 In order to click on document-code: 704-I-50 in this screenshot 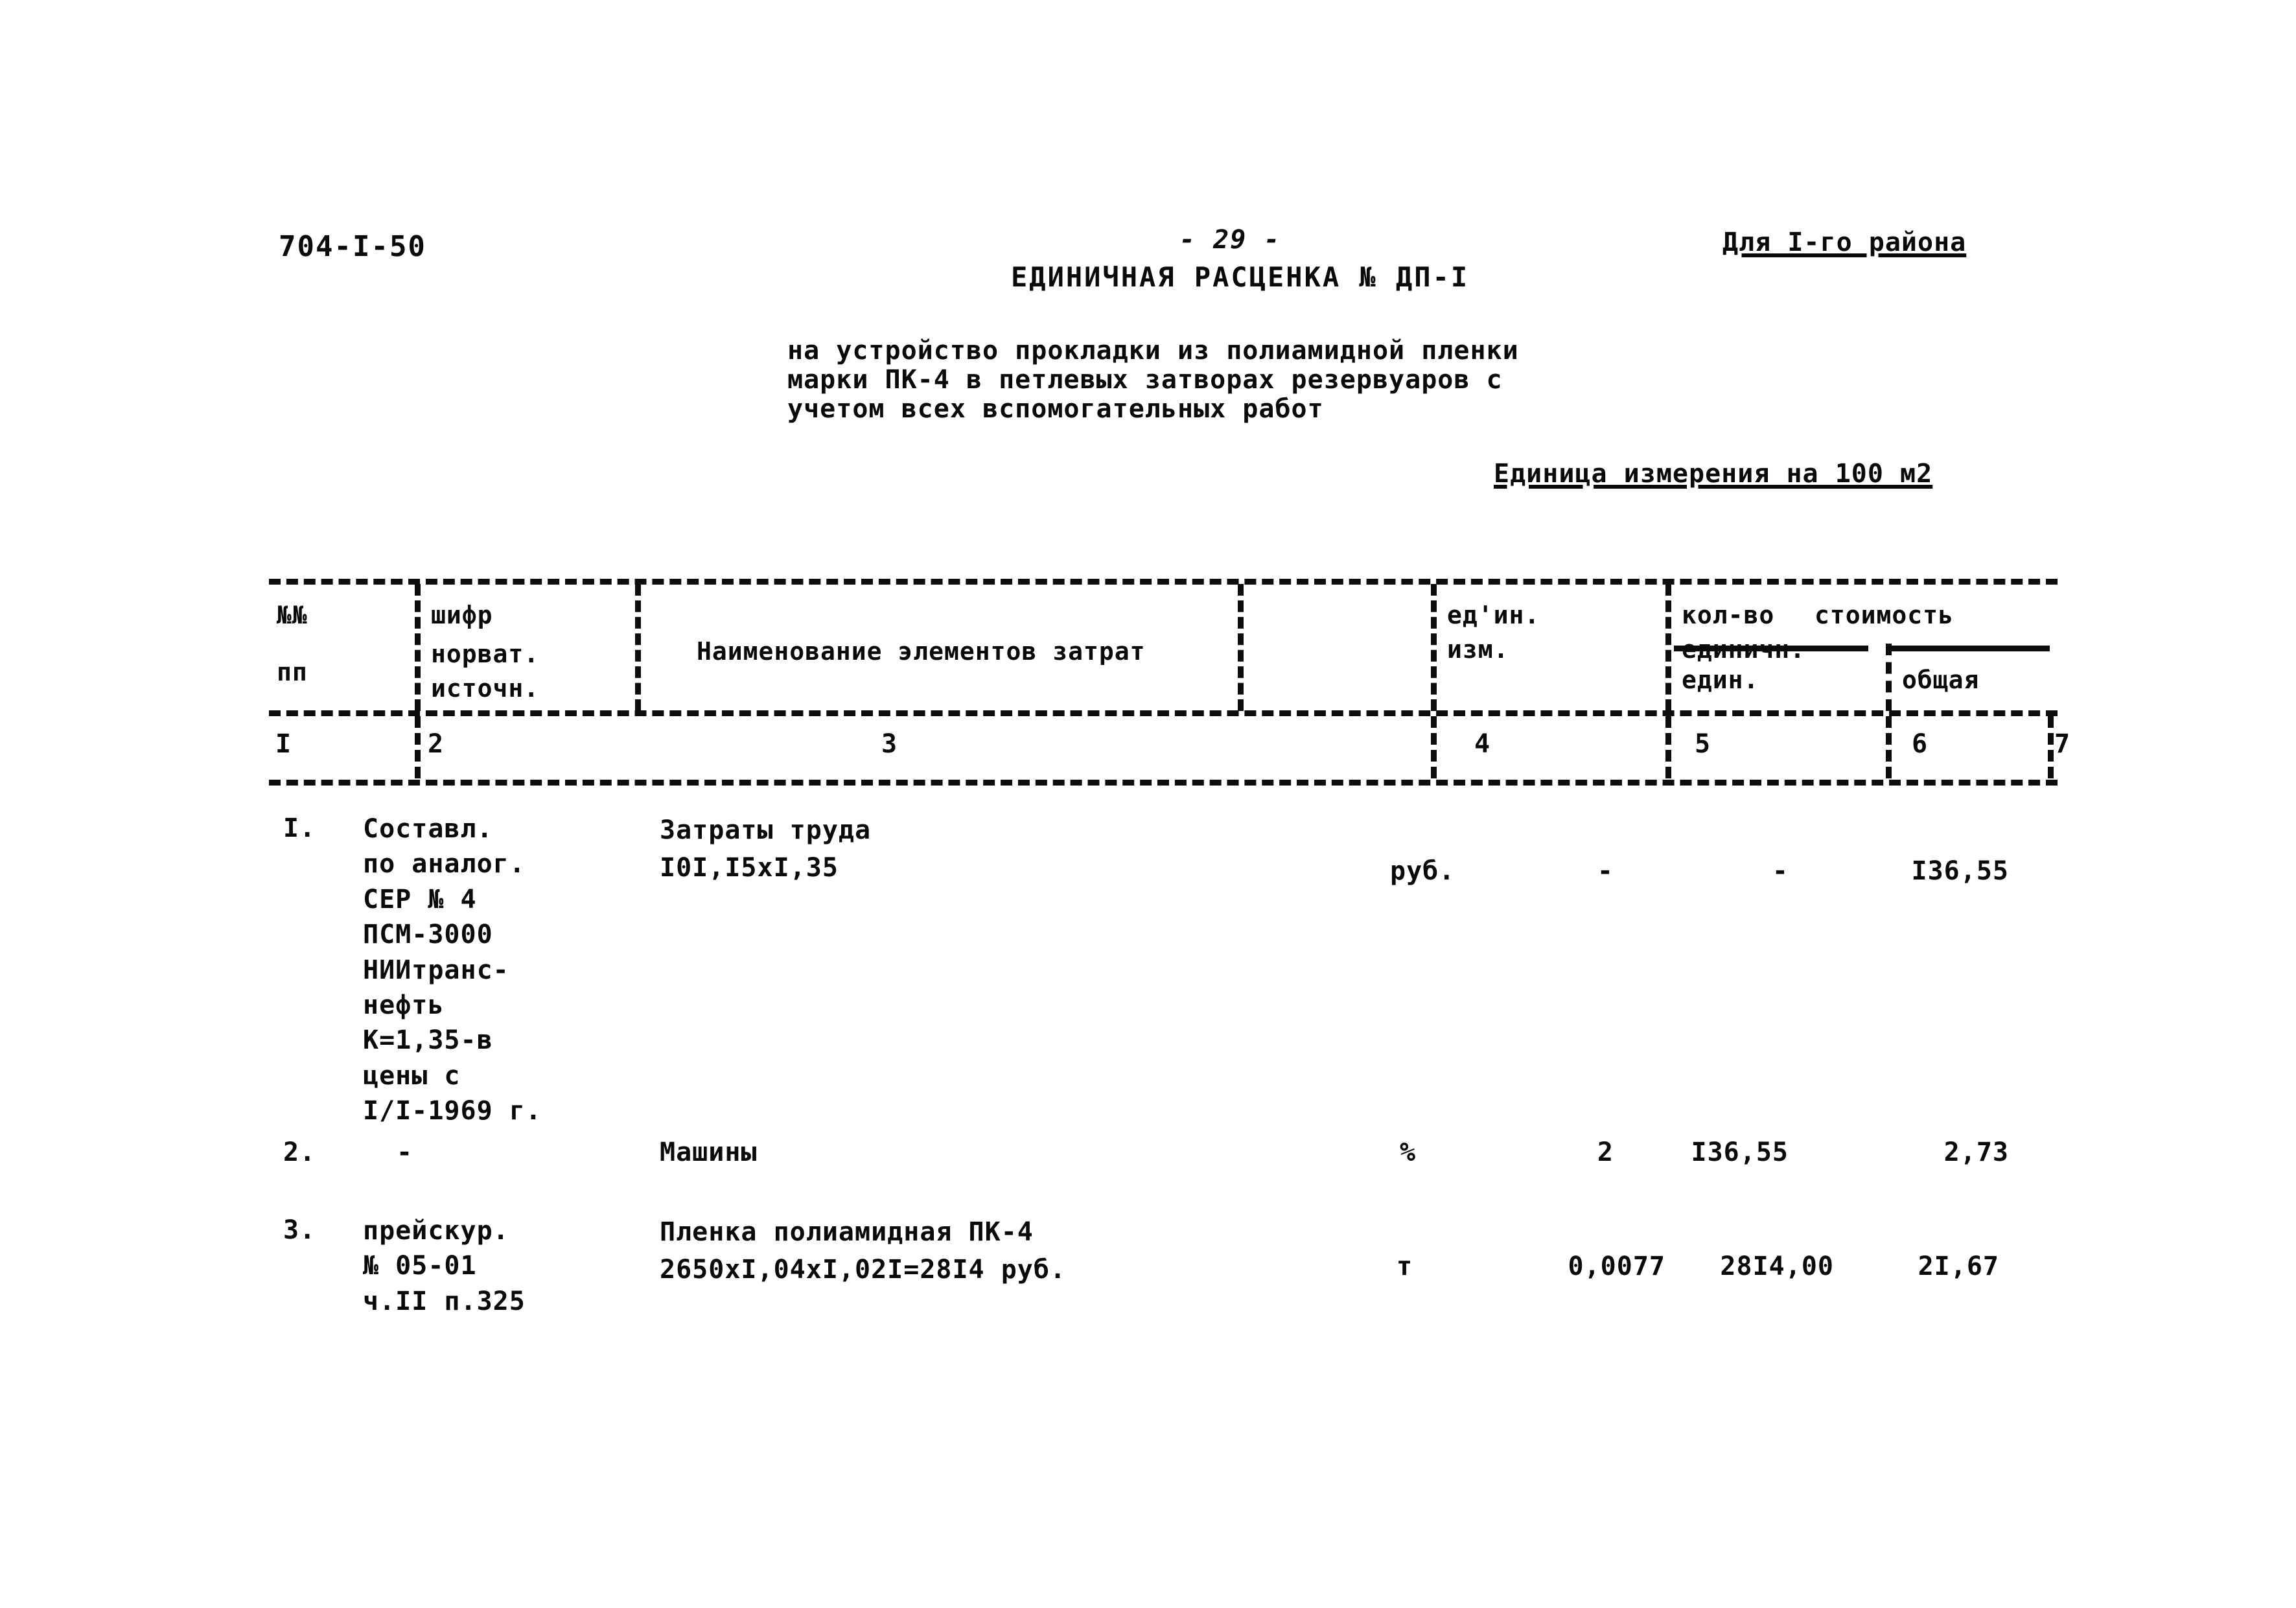, I will do `click(352, 246)`.